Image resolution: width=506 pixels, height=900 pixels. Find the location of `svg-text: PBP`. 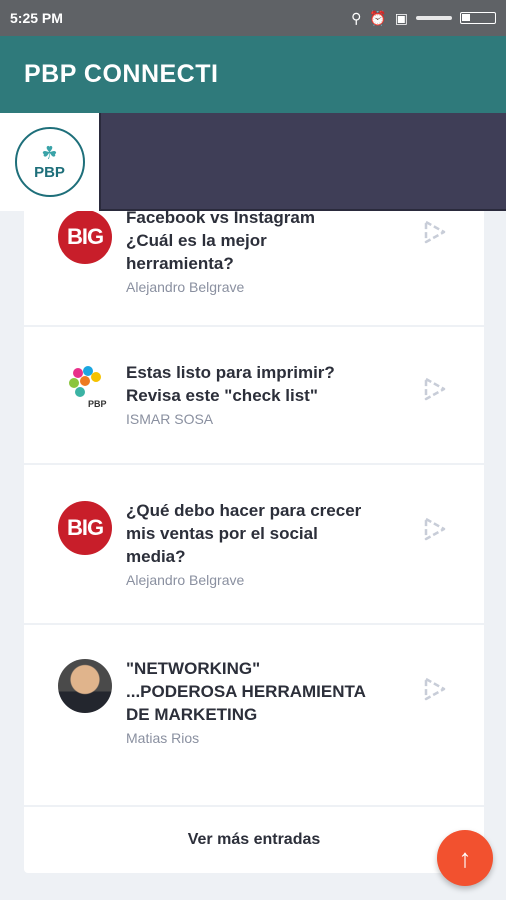

svg-text: PBP is located at coordinates (97, 404).